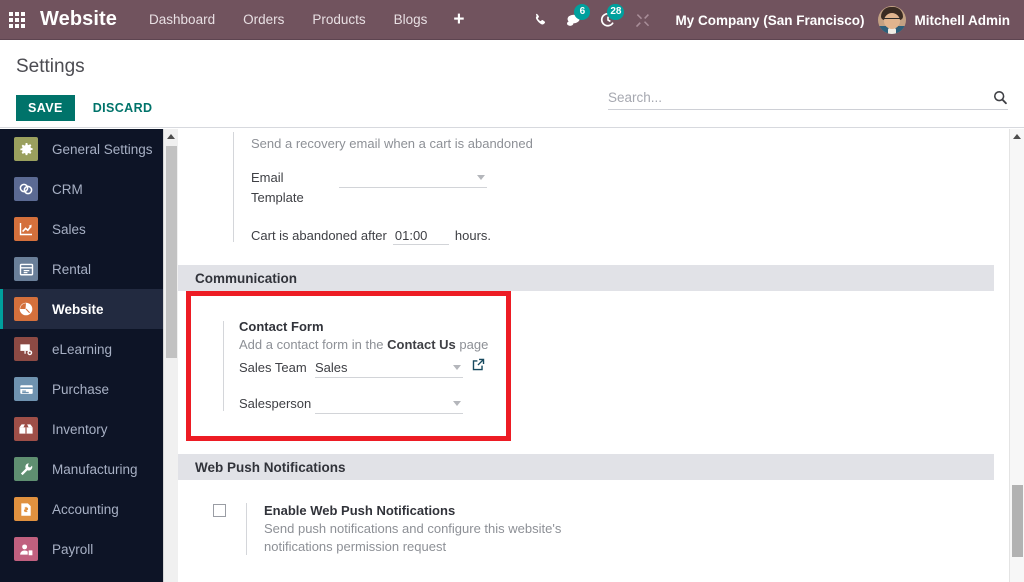 The image size is (1024, 582). Describe the element at coordinates (263, 20) in the screenshot. I see `nav-item-orders: Orders` at that location.